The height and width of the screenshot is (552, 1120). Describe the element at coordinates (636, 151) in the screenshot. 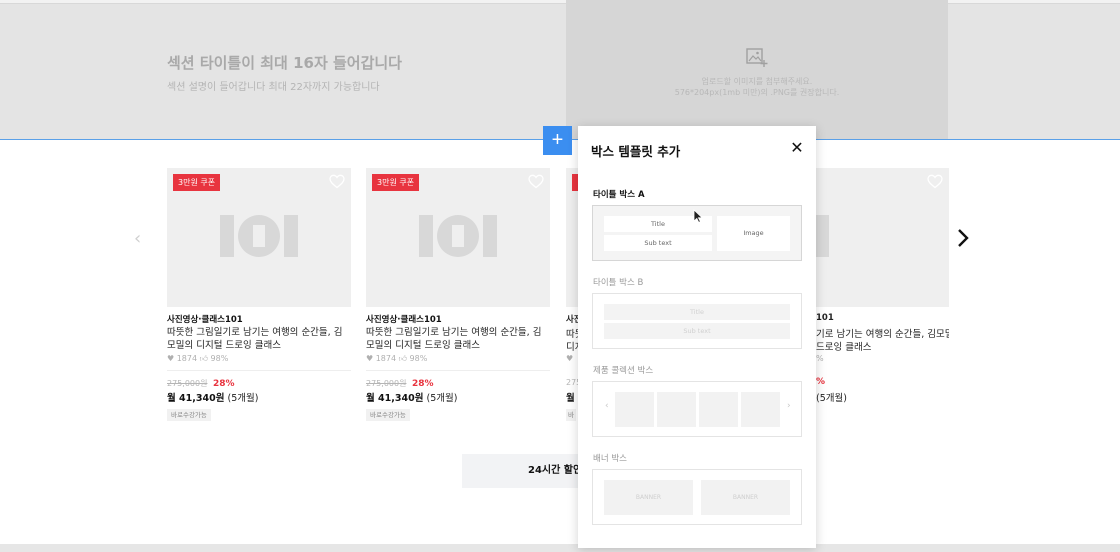

I see `modal-title: 박스 템플릿 추가` at that location.